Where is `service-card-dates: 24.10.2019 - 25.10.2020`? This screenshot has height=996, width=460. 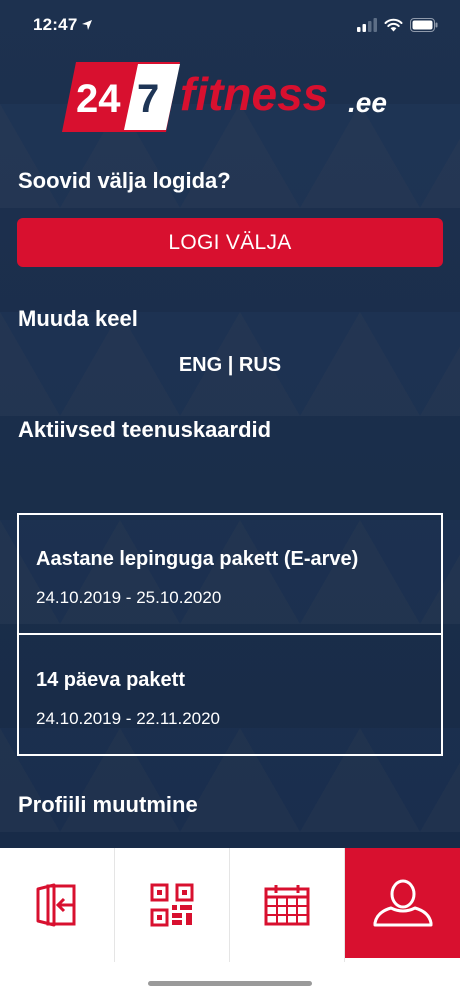
service-card-dates: 24.10.2019 - 25.10.2020 is located at coordinates (129, 597).